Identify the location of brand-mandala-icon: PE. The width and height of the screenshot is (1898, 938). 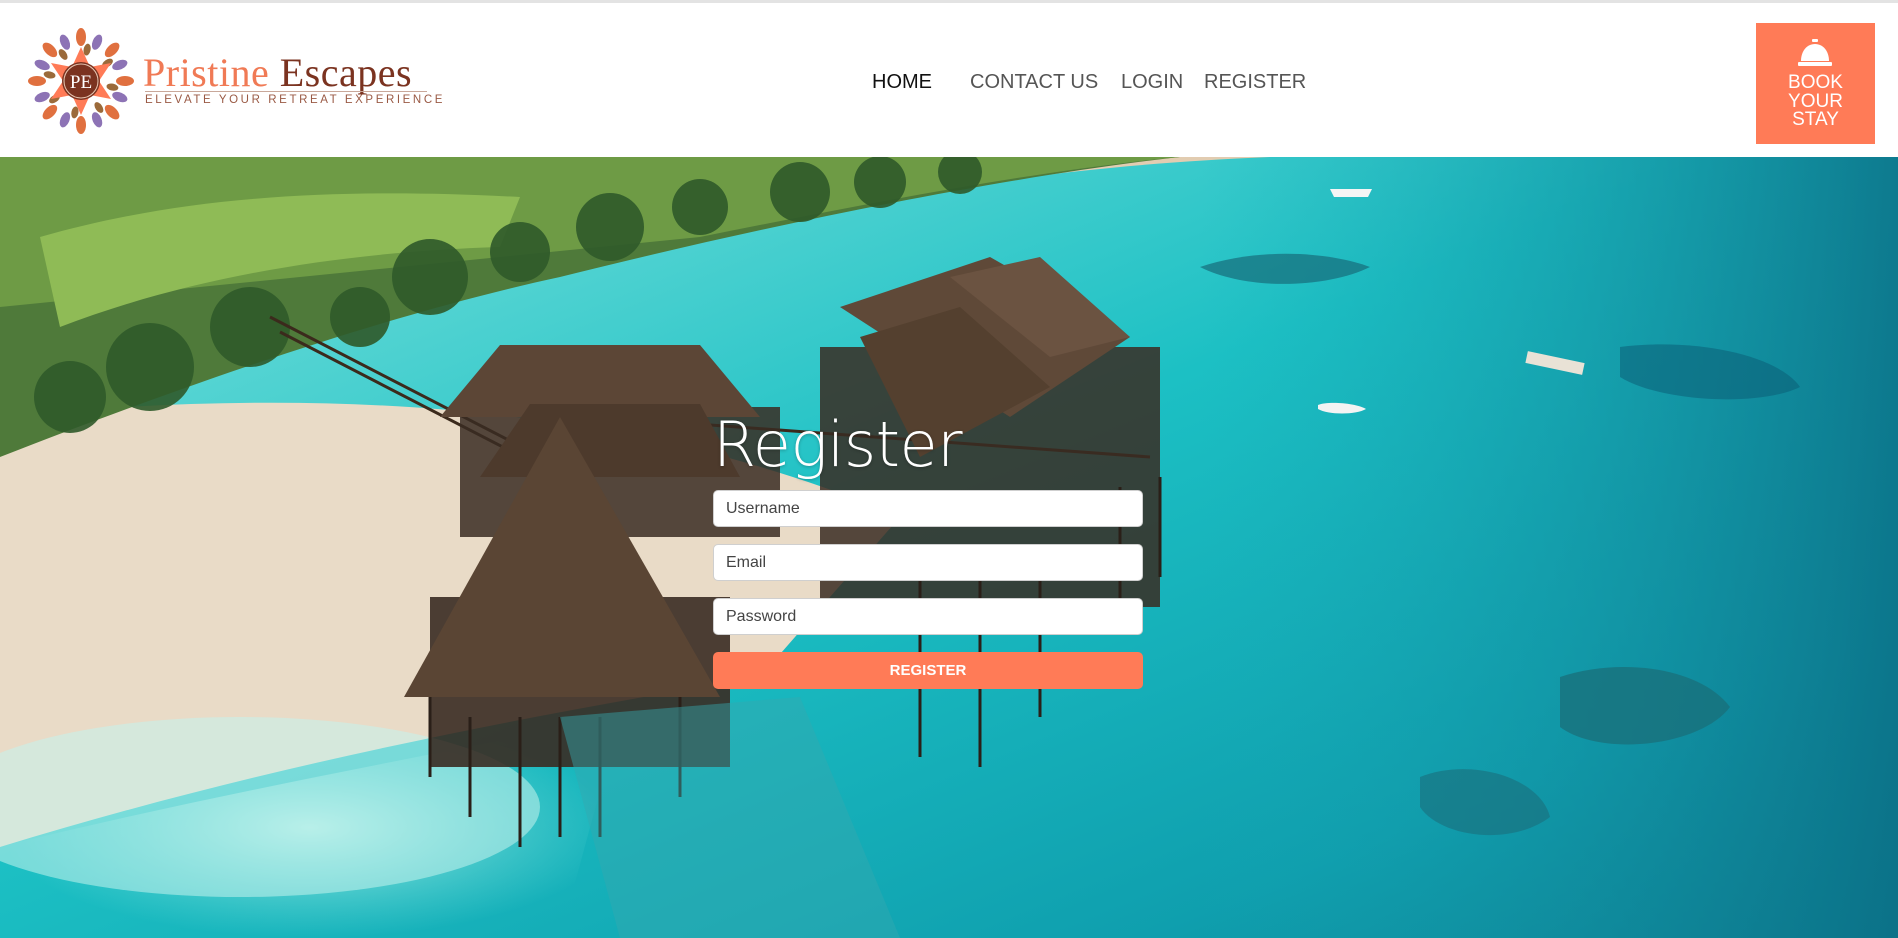
(81, 81).